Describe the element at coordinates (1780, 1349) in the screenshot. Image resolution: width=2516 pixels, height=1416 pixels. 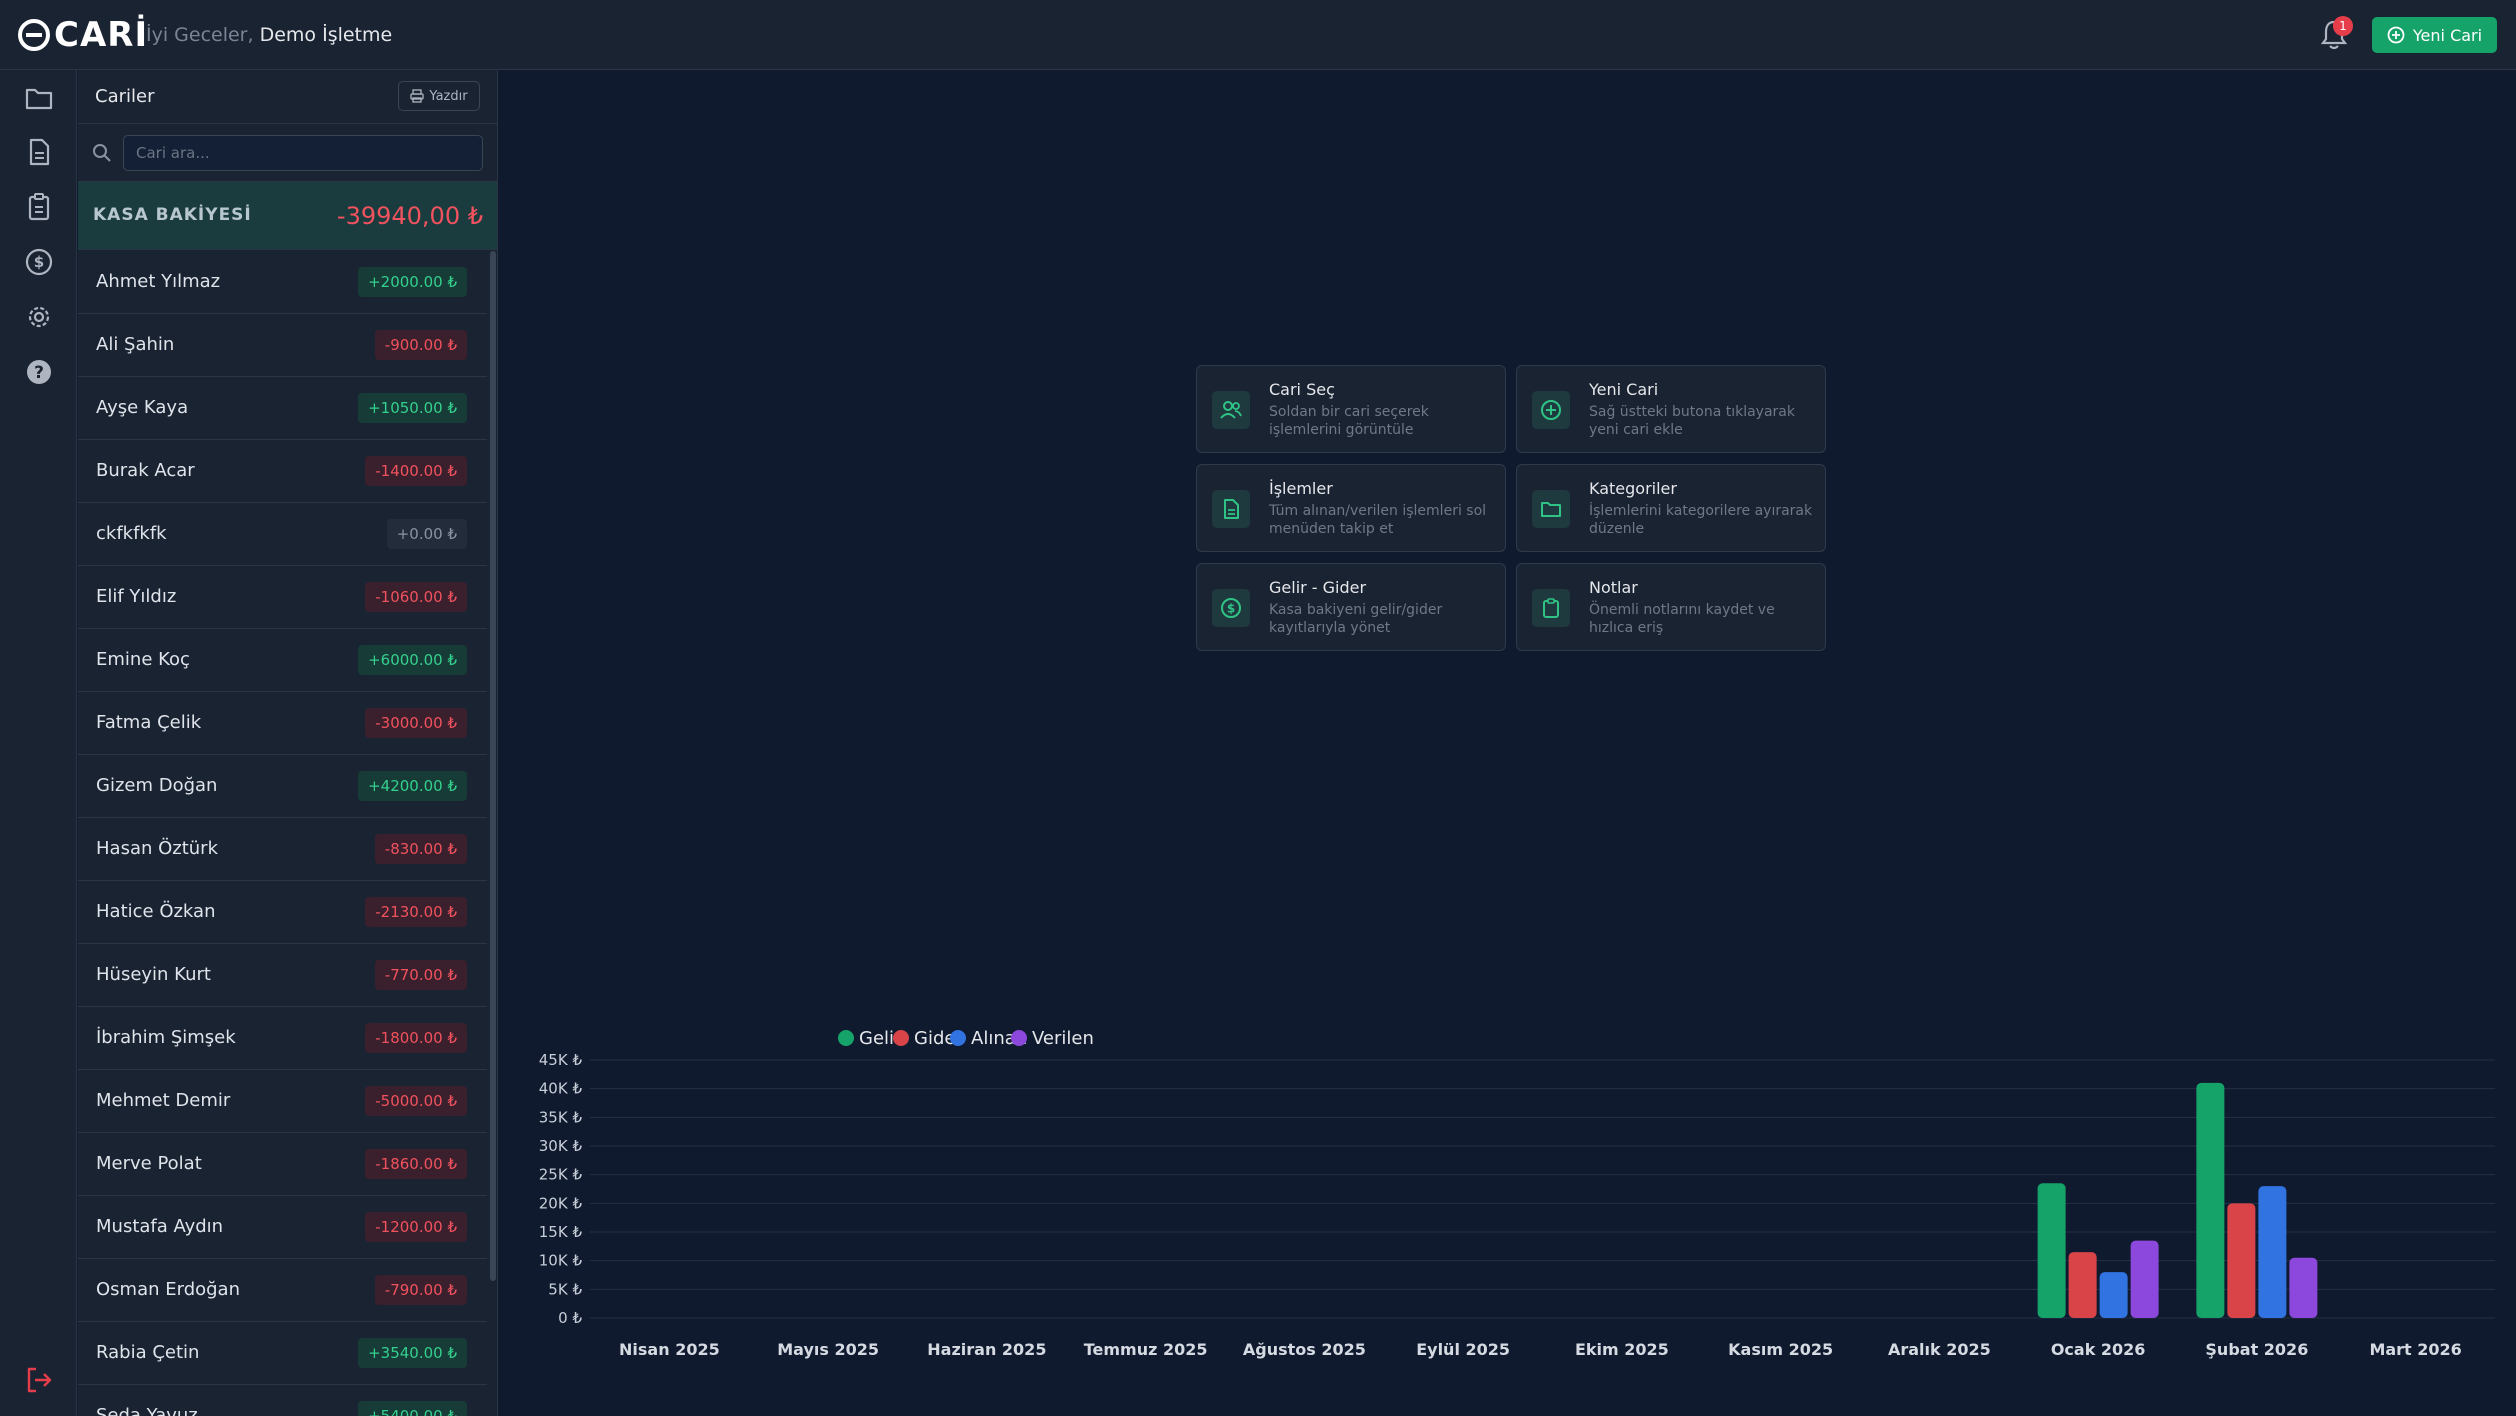
I see `x-tick-label: Kasım 2025` at that location.